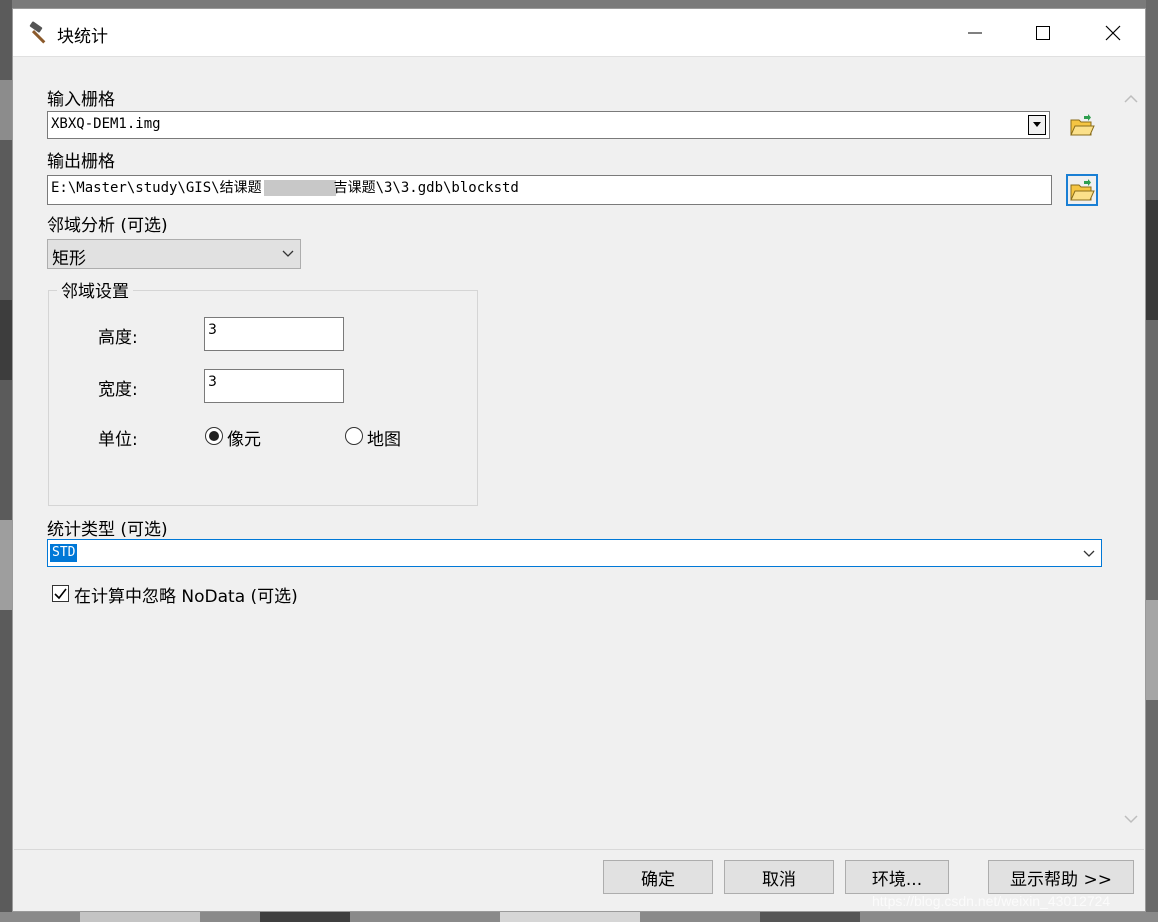  Describe the element at coordinates (548, 125) in the screenshot. I see `input-raster-dropdown: XBXQ-DEM1.img` at that location.